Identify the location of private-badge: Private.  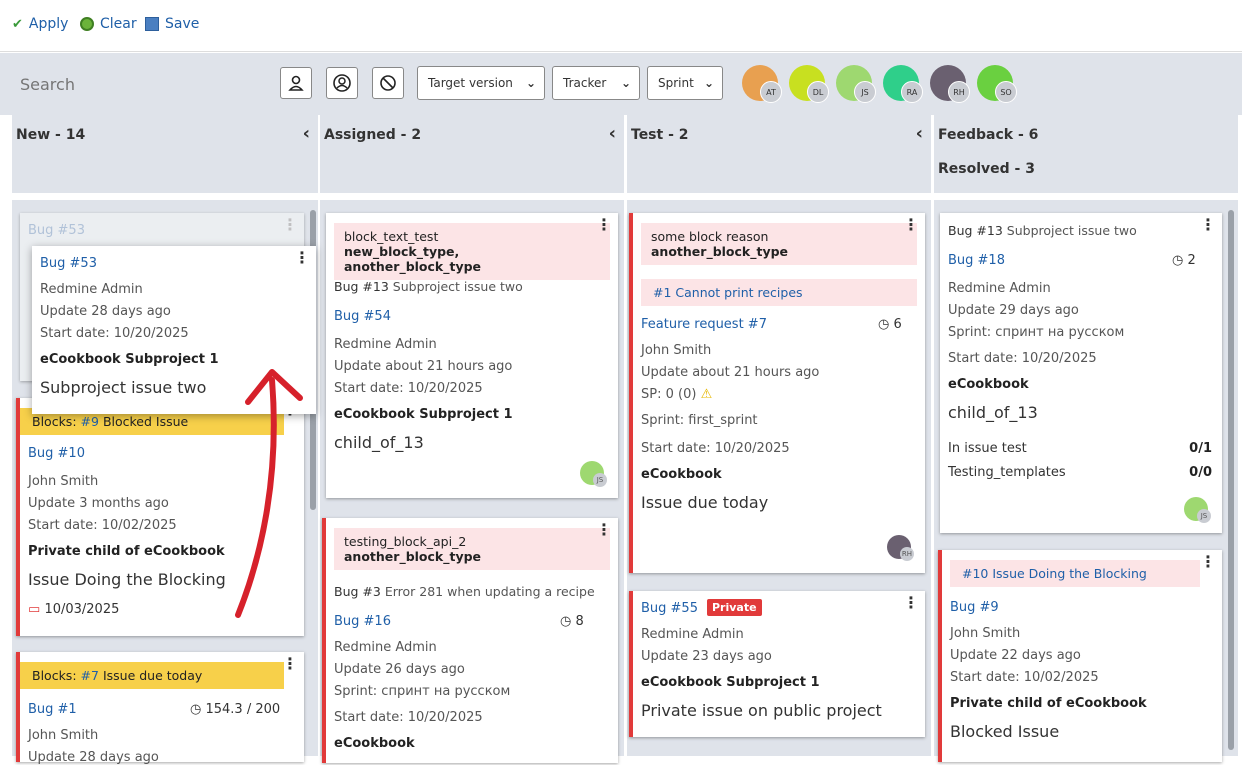
(734, 607).